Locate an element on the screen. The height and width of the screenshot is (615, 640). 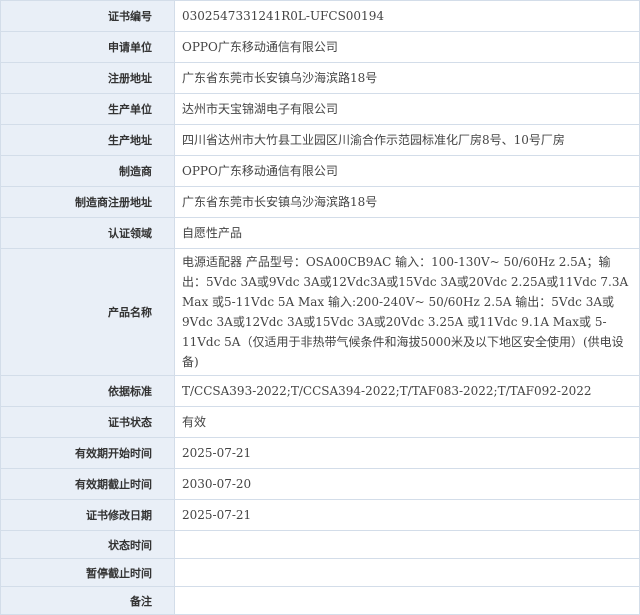
row-certificate-number: 证书编号 0302547331241R0L-UFCS00194 is located at coordinates (320, 16).